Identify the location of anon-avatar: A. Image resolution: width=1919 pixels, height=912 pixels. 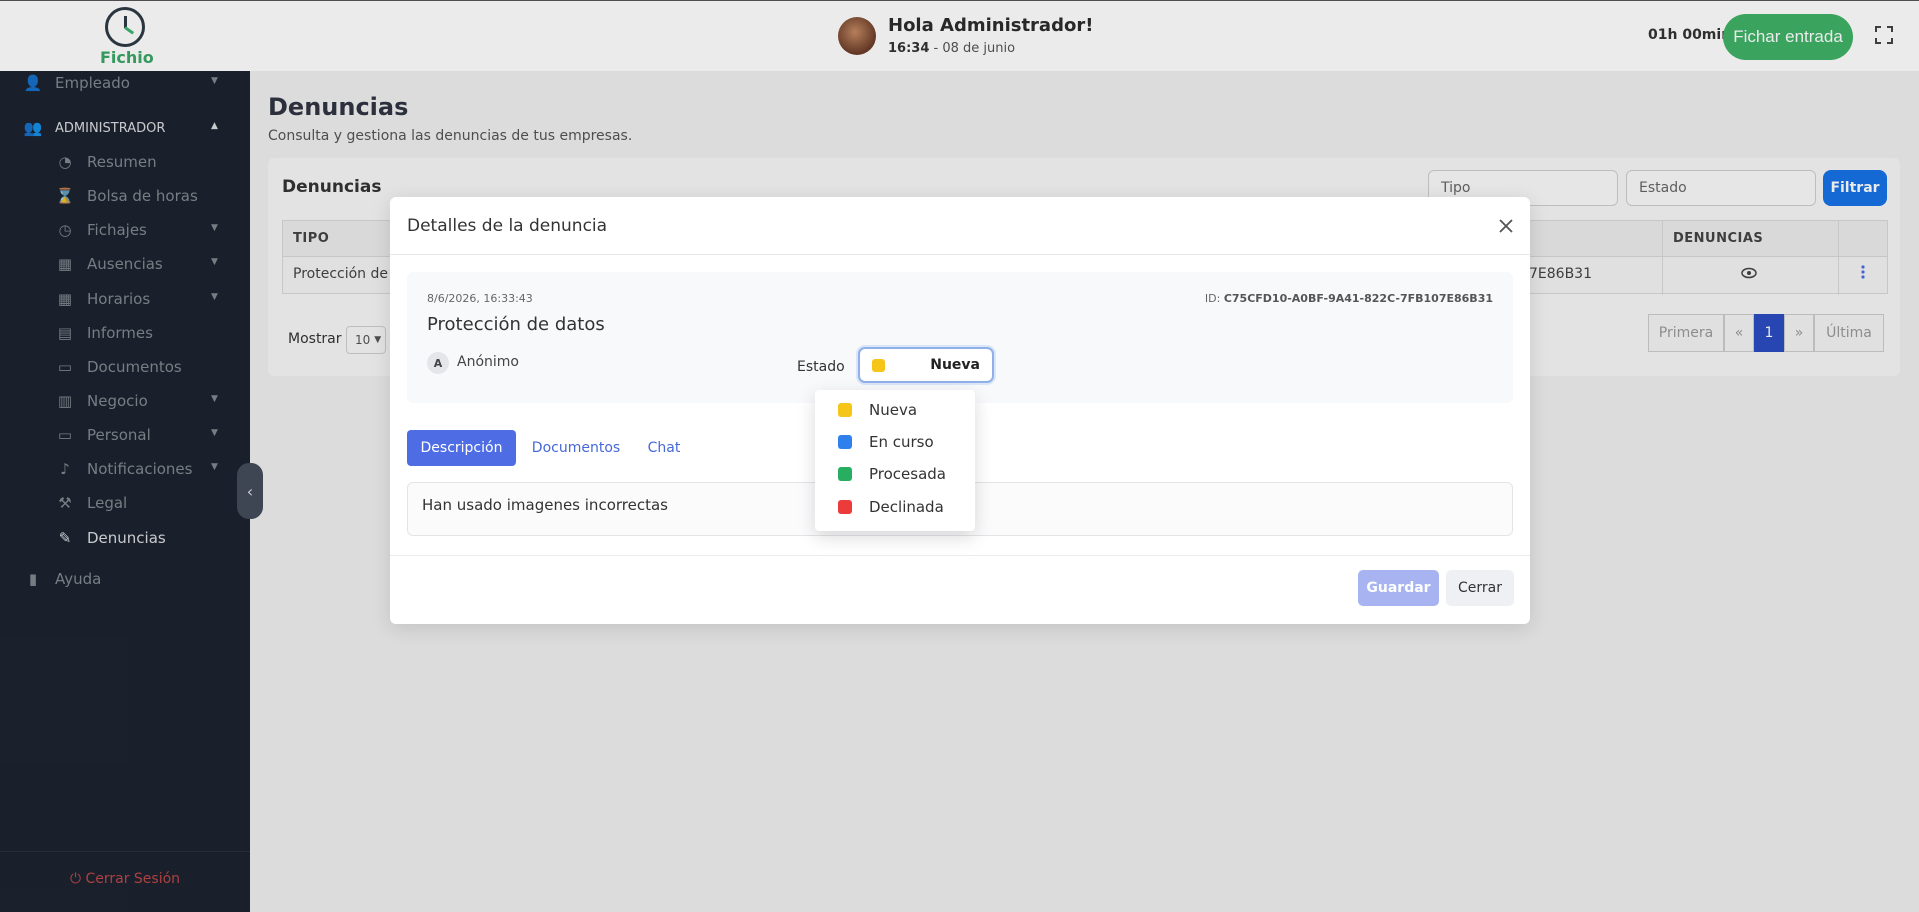
(438, 363).